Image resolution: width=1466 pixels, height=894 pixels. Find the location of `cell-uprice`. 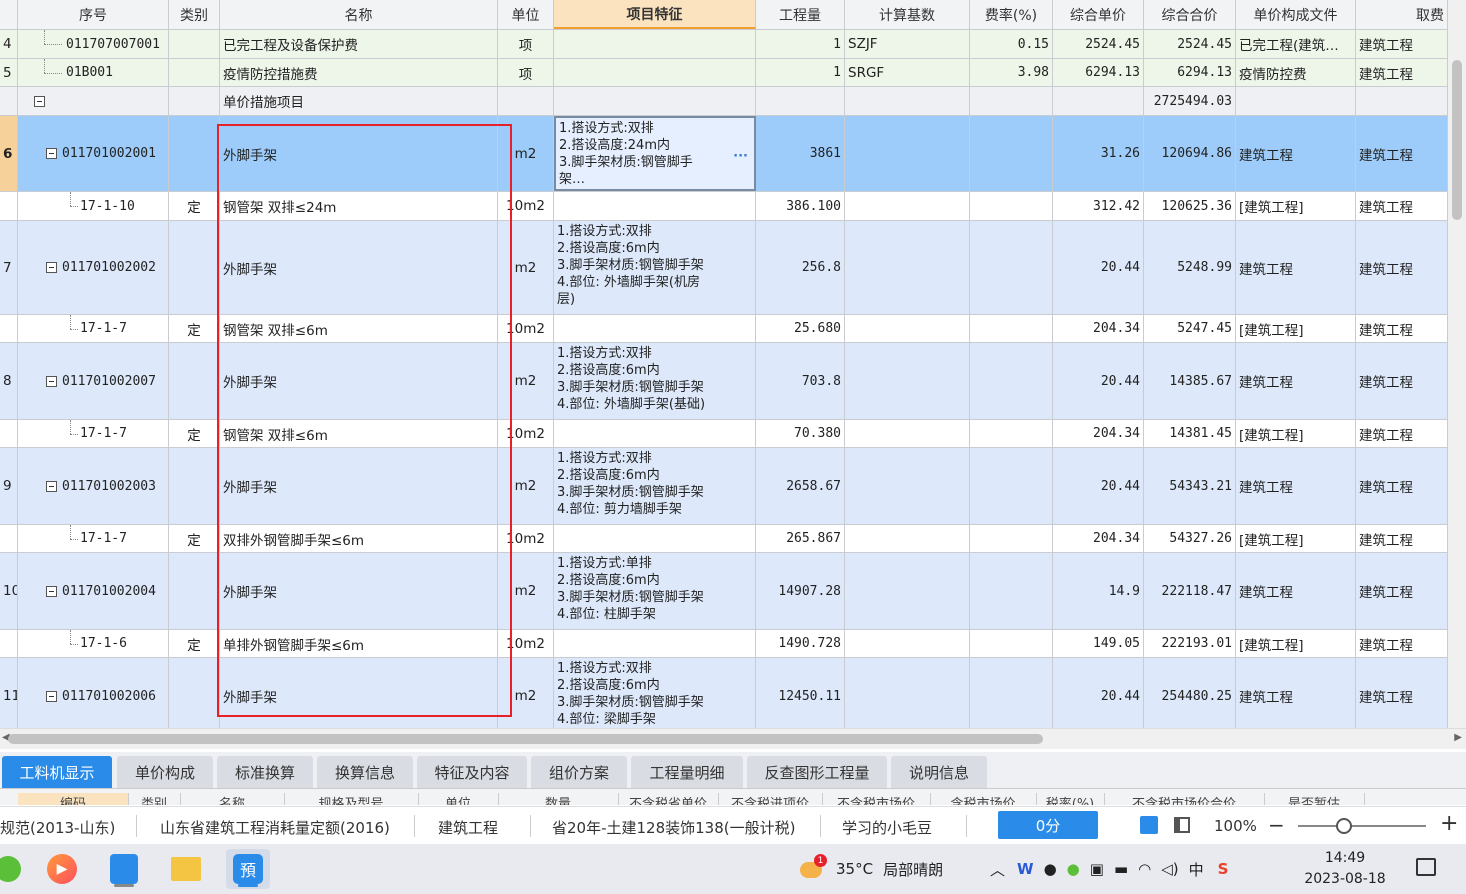

cell-uprice is located at coordinates (1098, 101).